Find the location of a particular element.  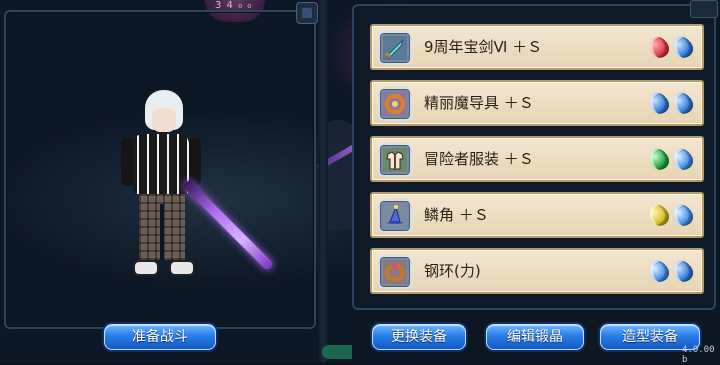

edit-forge-crystal-button: 编辑锻晶 is located at coordinates (535, 337).